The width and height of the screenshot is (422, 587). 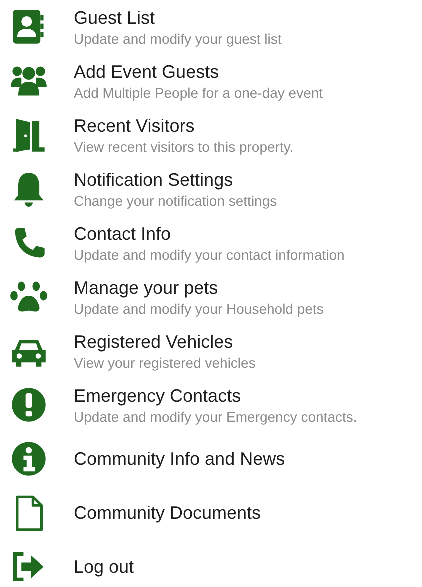 I want to click on menu-item: Guest List Update and modify your guest list, so click(x=211, y=27).